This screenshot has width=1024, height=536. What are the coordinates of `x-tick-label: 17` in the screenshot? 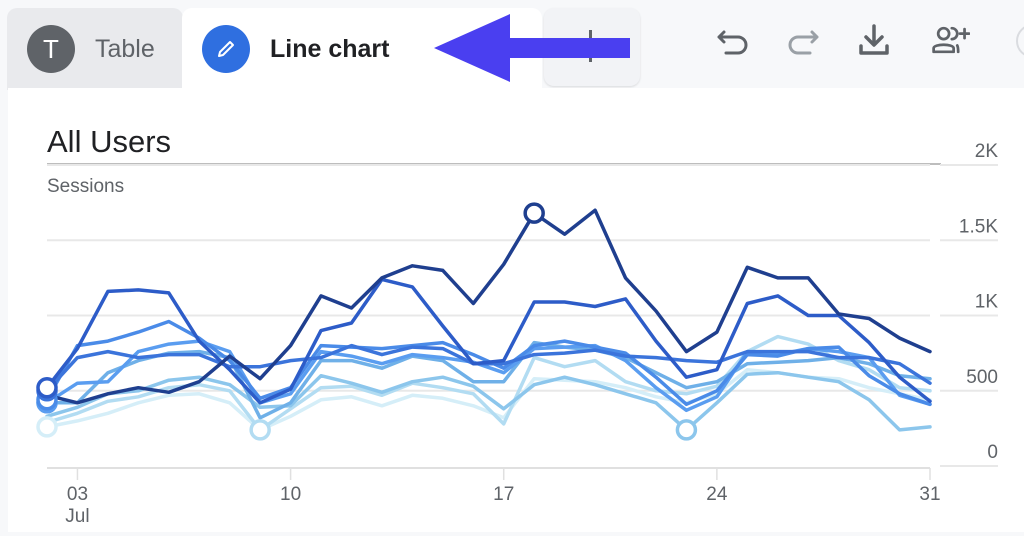 It's located at (503, 494).